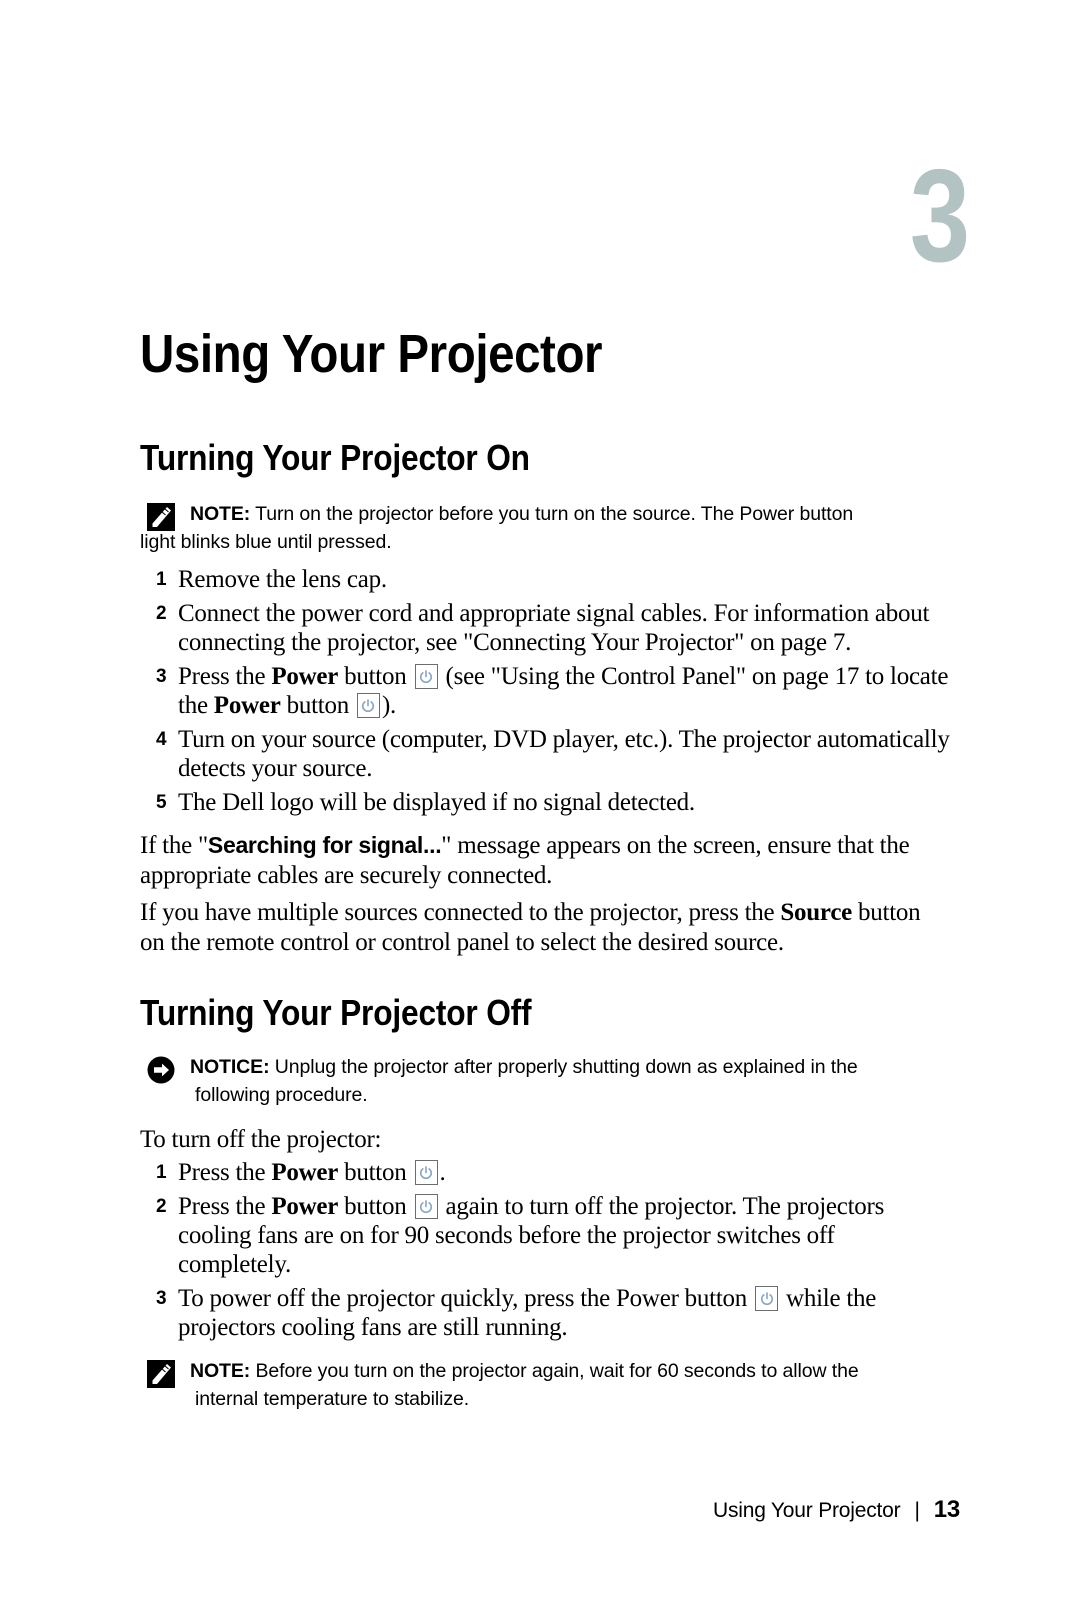 This screenshot has width=1080, height=1620. What do you see at coordinates (442, 1172) in the screenshot?
I see `list-item-text: .` at bounding box center [442, 1172].